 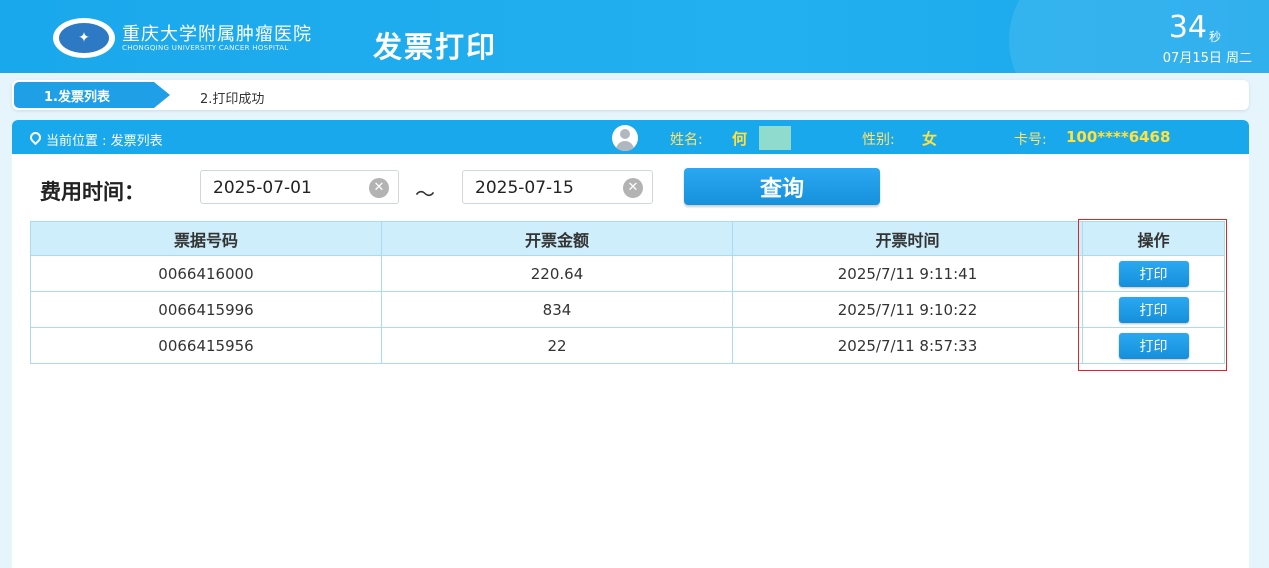 I want to click on invoice-no-cell: 0066415996, so click(x=206, y=309).